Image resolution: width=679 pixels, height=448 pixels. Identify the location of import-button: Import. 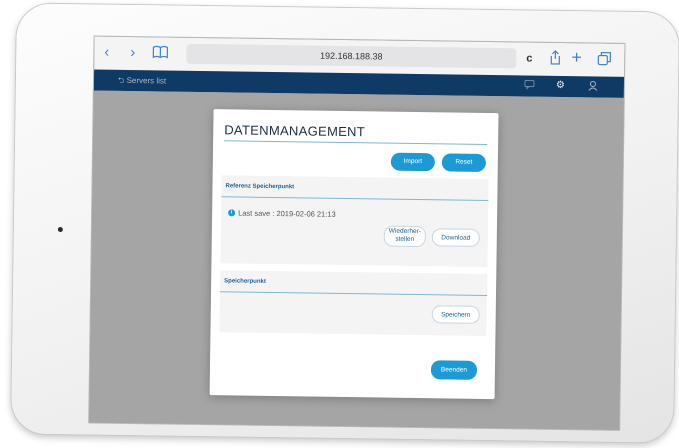
(412, 162).